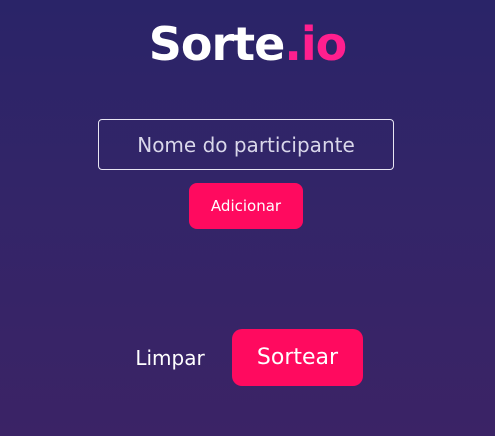 The height and width of the screenshot is (436, 495). Describe the element at coordinates (217, 44) in the screenshot. I see `logo-brand-text: Sorte` at that location.